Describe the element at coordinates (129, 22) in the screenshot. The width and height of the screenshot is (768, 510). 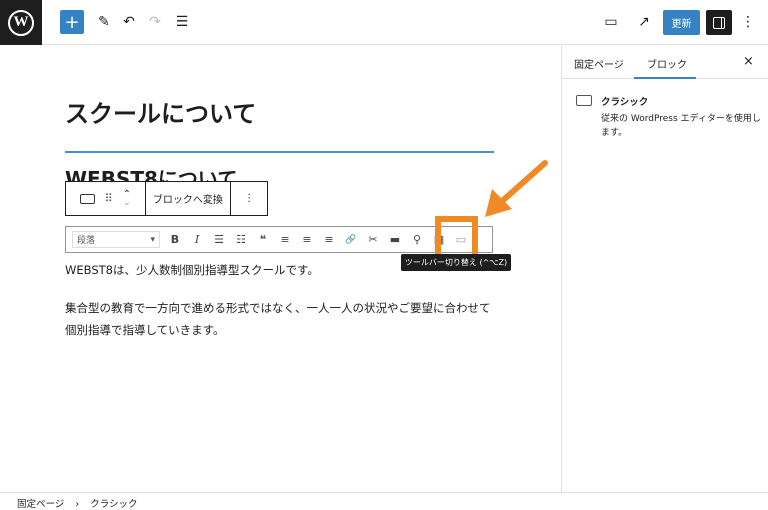
I see `undo-icon: ↶` at that location.